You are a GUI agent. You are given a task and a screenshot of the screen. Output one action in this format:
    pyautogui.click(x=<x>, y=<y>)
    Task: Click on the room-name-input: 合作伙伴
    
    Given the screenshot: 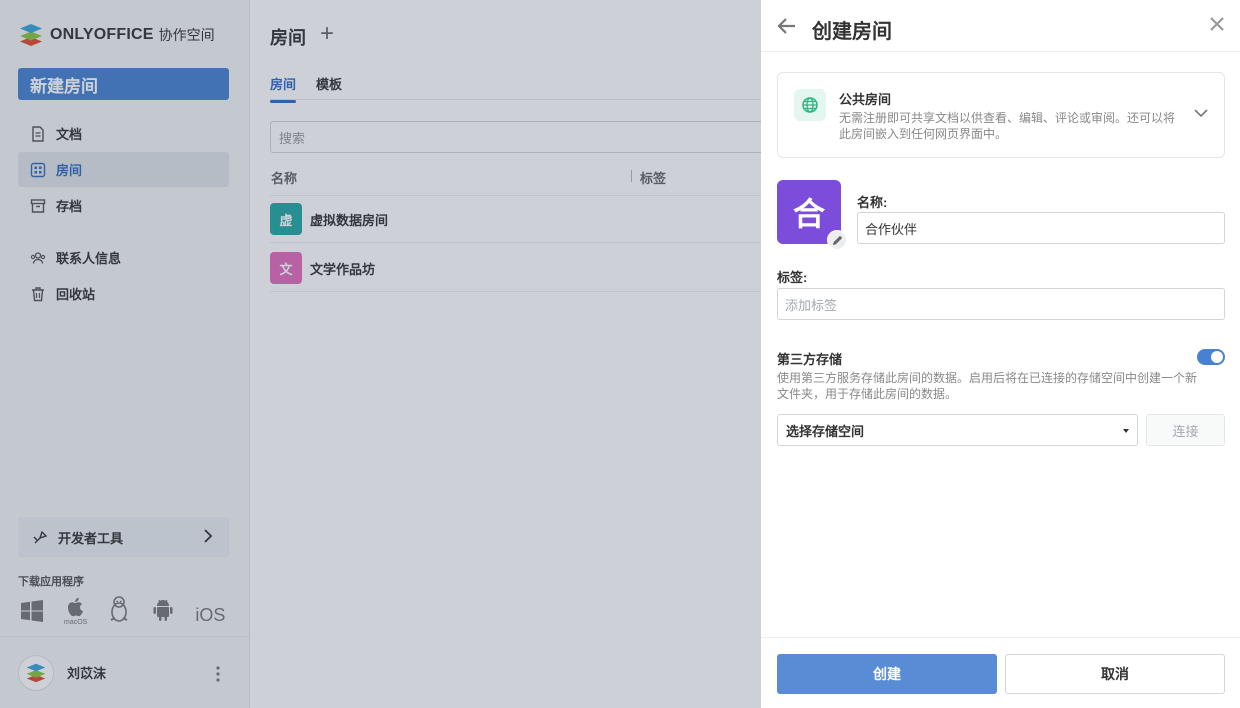 What is the action you would take?
    pyautogui.click(x=1041, y=228)
    